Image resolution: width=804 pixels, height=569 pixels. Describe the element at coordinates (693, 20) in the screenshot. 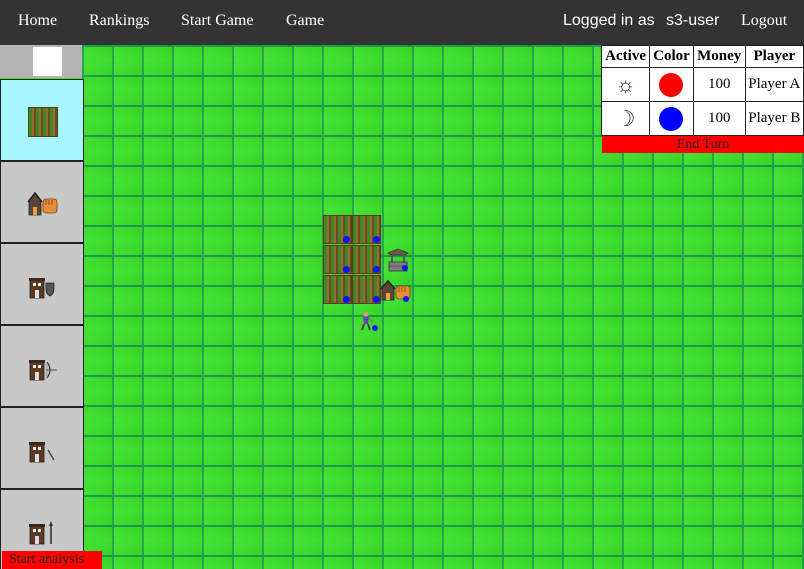

I see `username-label: s3-user` at that location.